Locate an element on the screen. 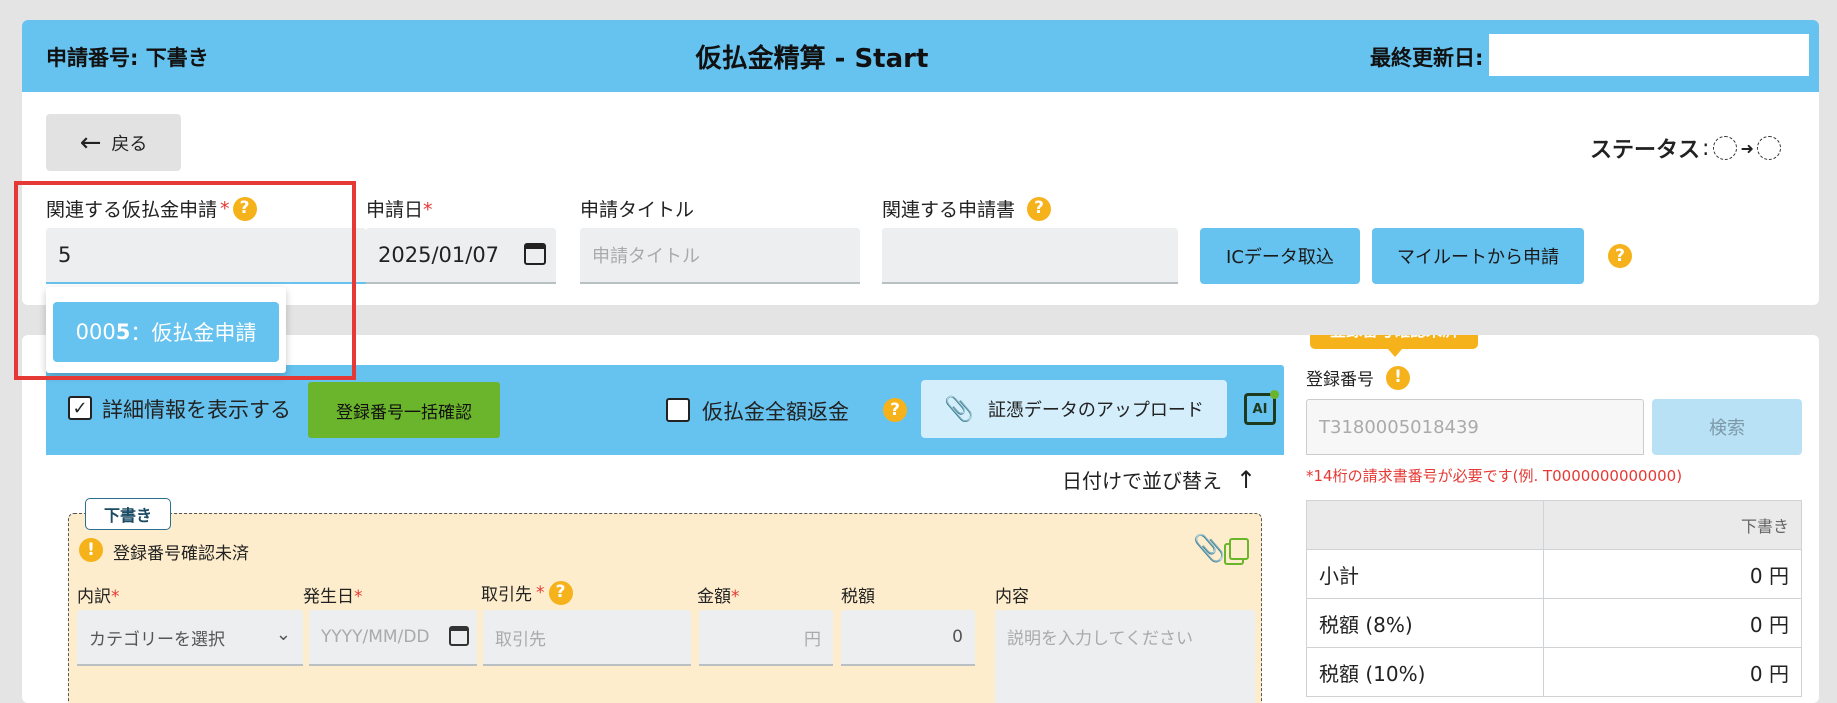 This screenshot has width=1837, height=703. summary-row: 税額 (8%) 0 円 is located at coordinates (1554, 623).